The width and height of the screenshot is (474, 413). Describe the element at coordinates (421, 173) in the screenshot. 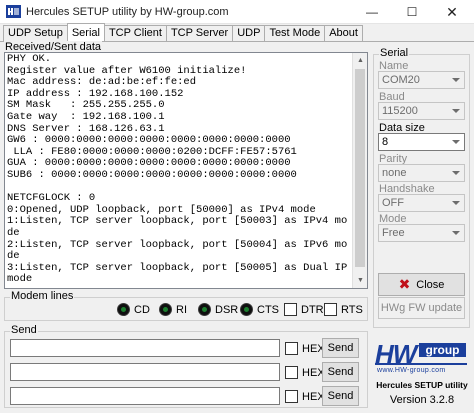

I see `parity-select: none` at that location.